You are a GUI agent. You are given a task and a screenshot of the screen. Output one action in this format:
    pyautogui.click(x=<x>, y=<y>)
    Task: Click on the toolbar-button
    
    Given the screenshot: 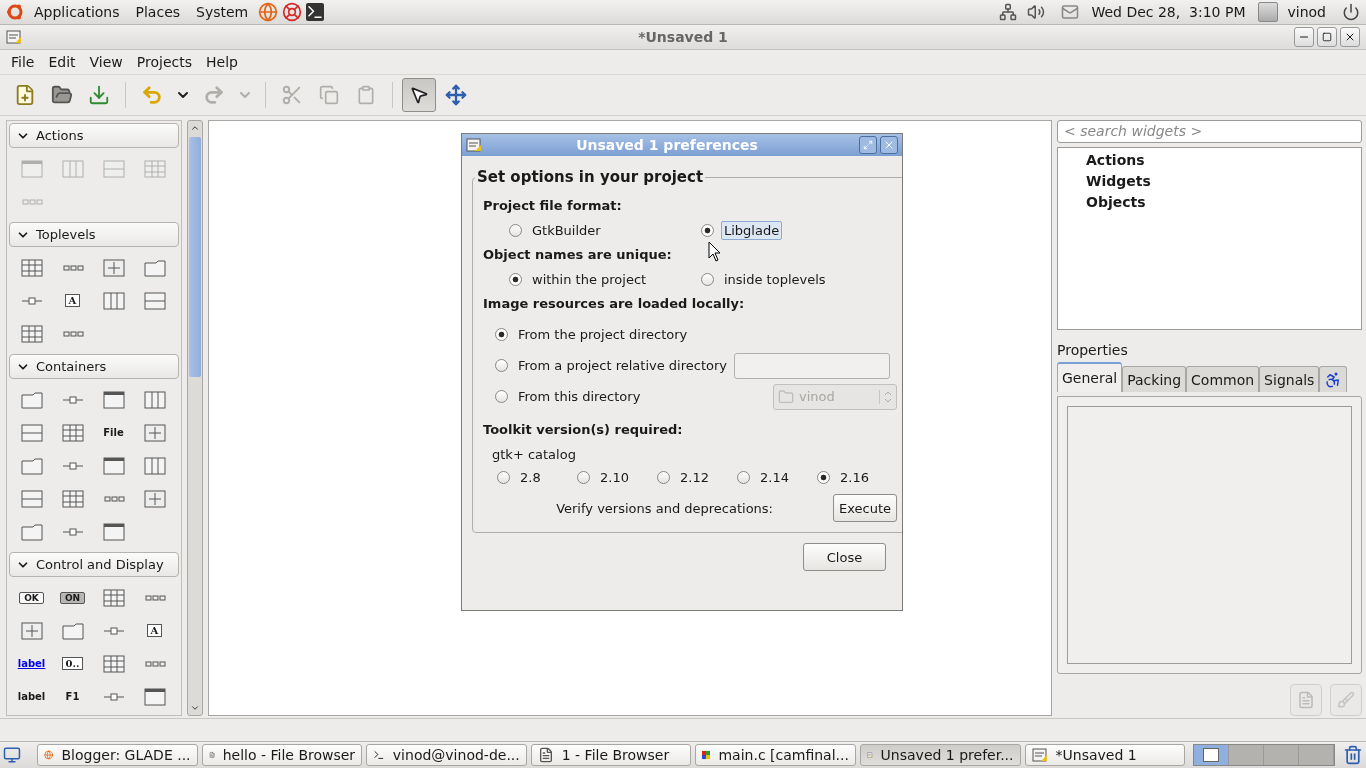 What is the action you would take?
    pyautogui.click(x=419, y=95)
    